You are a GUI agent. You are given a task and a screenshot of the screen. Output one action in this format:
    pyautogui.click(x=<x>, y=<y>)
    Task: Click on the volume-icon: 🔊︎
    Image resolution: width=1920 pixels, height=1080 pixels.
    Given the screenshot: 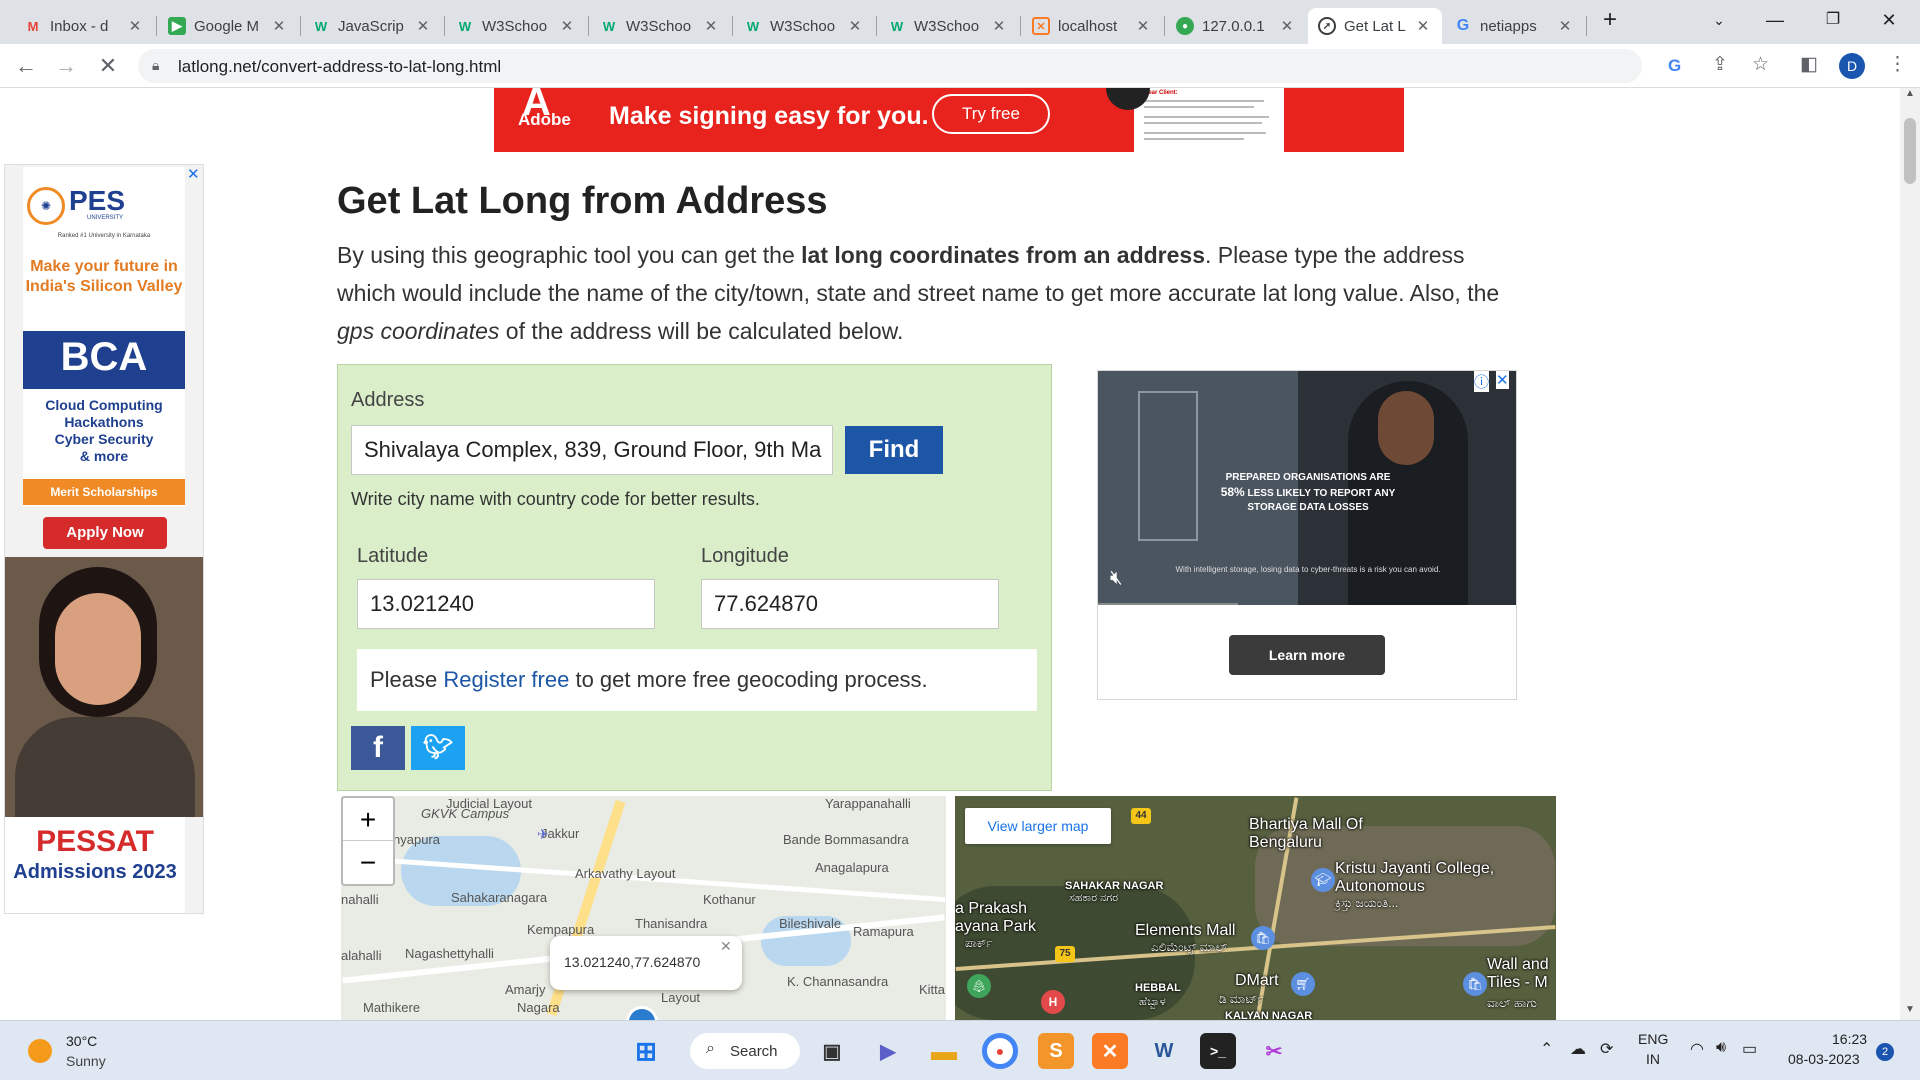 What is the action you would take?
    pyautogui.click(x=1721, y=1048)
    